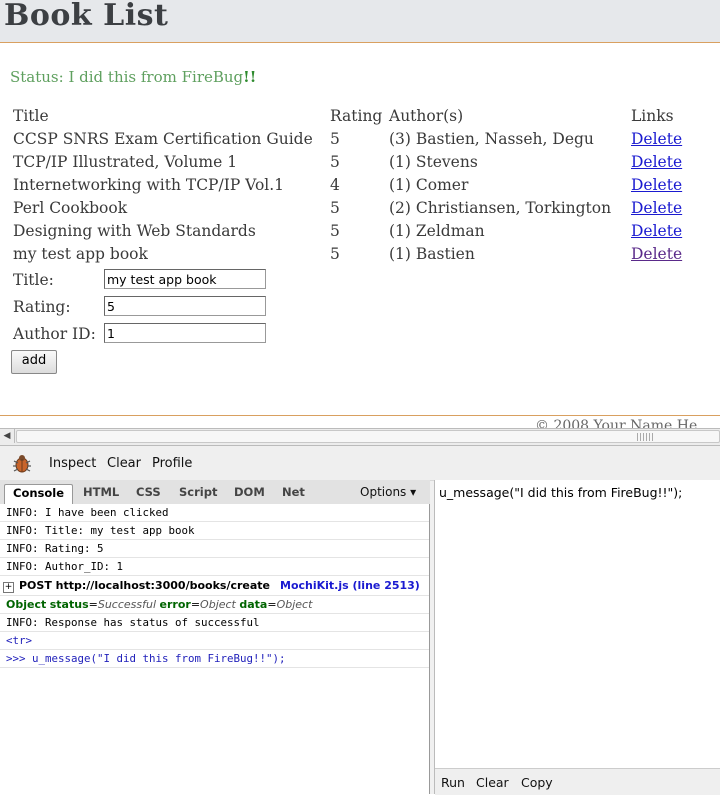 This screenshot has height=795, width=720. Describe the element at coordinates (124, 463) in the screenshot. I see `clear-button: Clear` at that location.